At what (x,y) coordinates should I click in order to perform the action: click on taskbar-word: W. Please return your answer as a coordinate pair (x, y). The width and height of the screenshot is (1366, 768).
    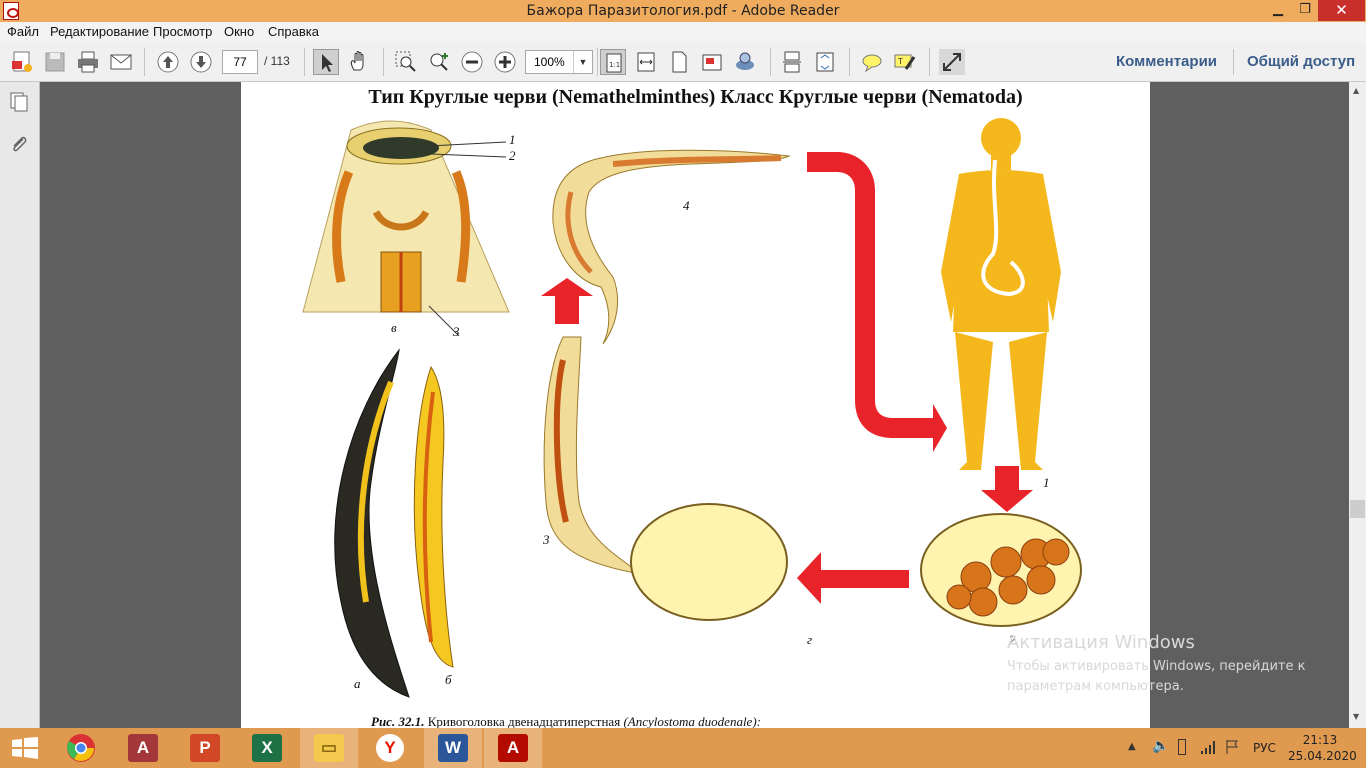
    Looking at the image, I should click on (453, 748).